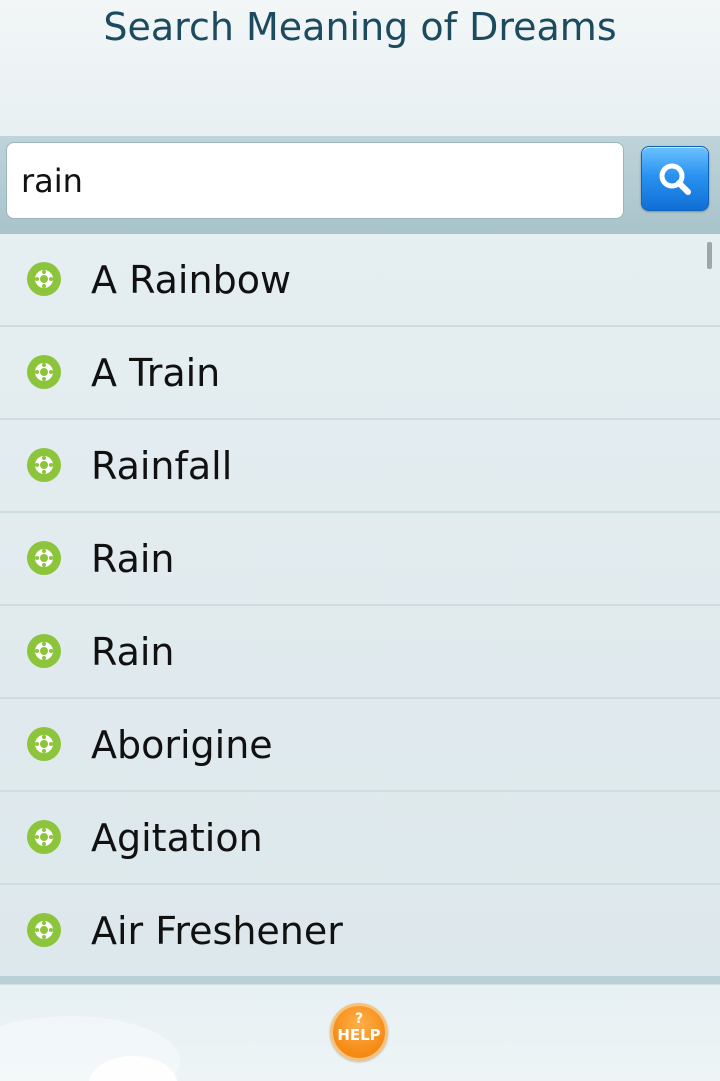 Image resolution: width=720 pixels, height=1081 pixels. What do you see at coordinates (177, 838) in the screenshot?
I see `list-item-label: Agitation` at bounding box center [177, 838].